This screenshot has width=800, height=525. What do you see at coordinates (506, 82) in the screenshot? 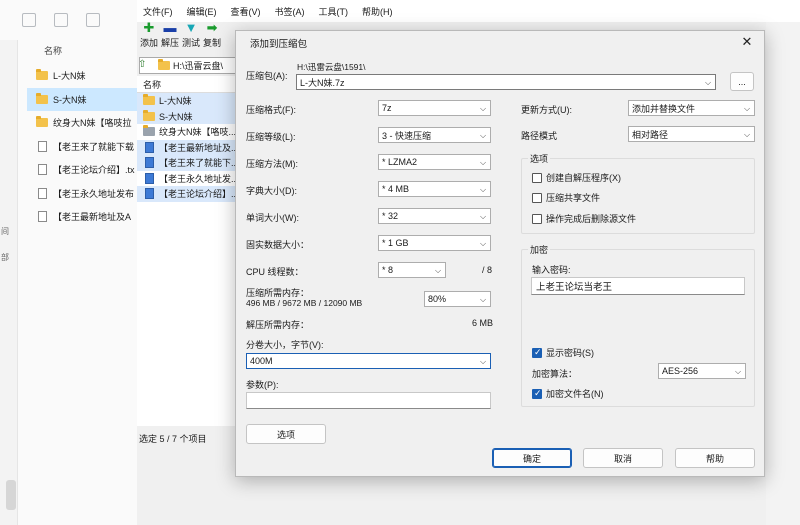
I see `archive-name-combo: L-大N妹.7z ⌵` at bounding box center [506, 82].